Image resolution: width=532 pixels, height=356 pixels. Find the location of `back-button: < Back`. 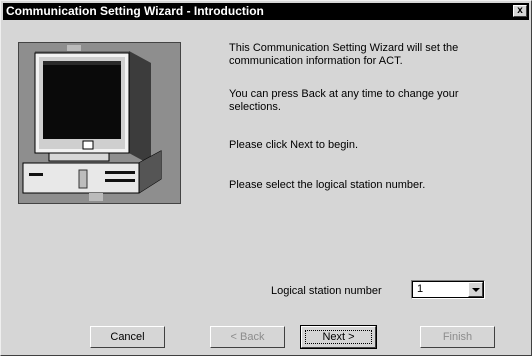

back-button: < Back is located at coordinates (247, 337).